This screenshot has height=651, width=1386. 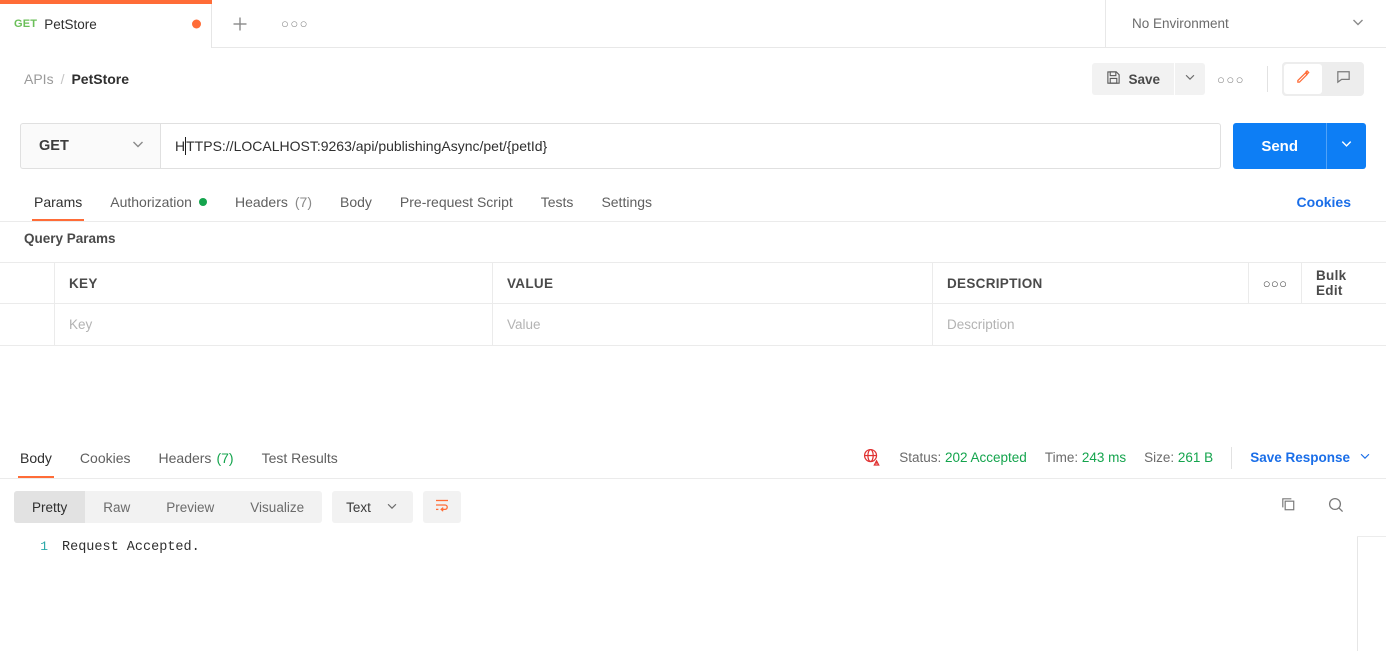 What do you see at coordinates (557, 201) in the screenshot?
I see `tab-tests: Tests` at bounding box center [557, 201].